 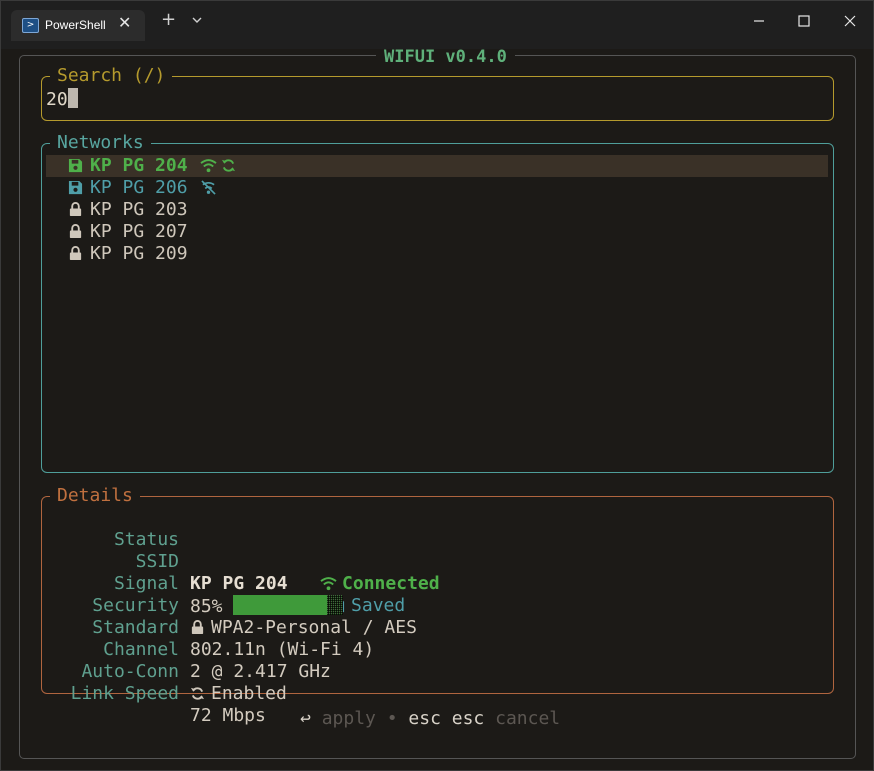 I want to click on networks-title: Networks, so click(x=100, y=143).